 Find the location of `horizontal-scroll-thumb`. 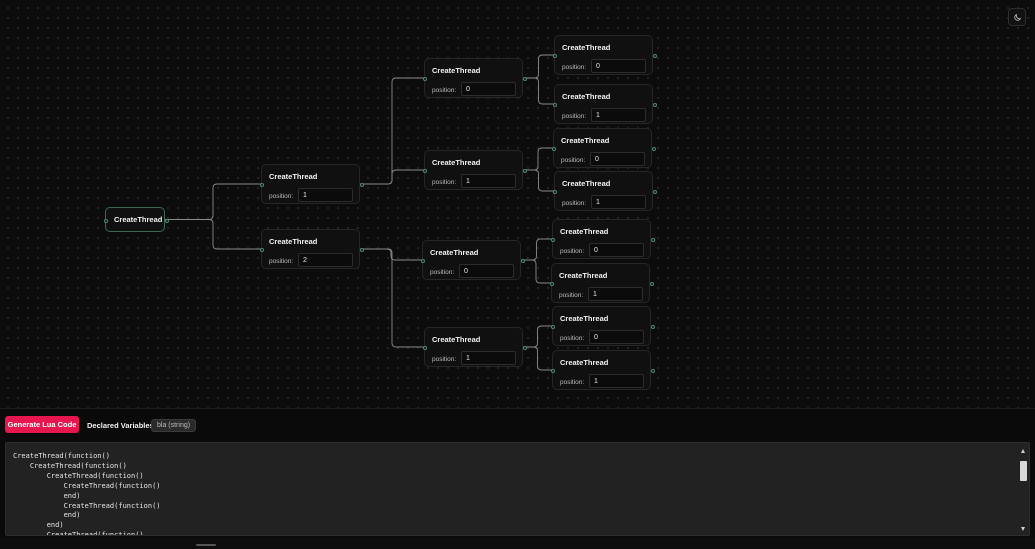

horizontal-scroll-thumb is located at coordinates (206, 545).